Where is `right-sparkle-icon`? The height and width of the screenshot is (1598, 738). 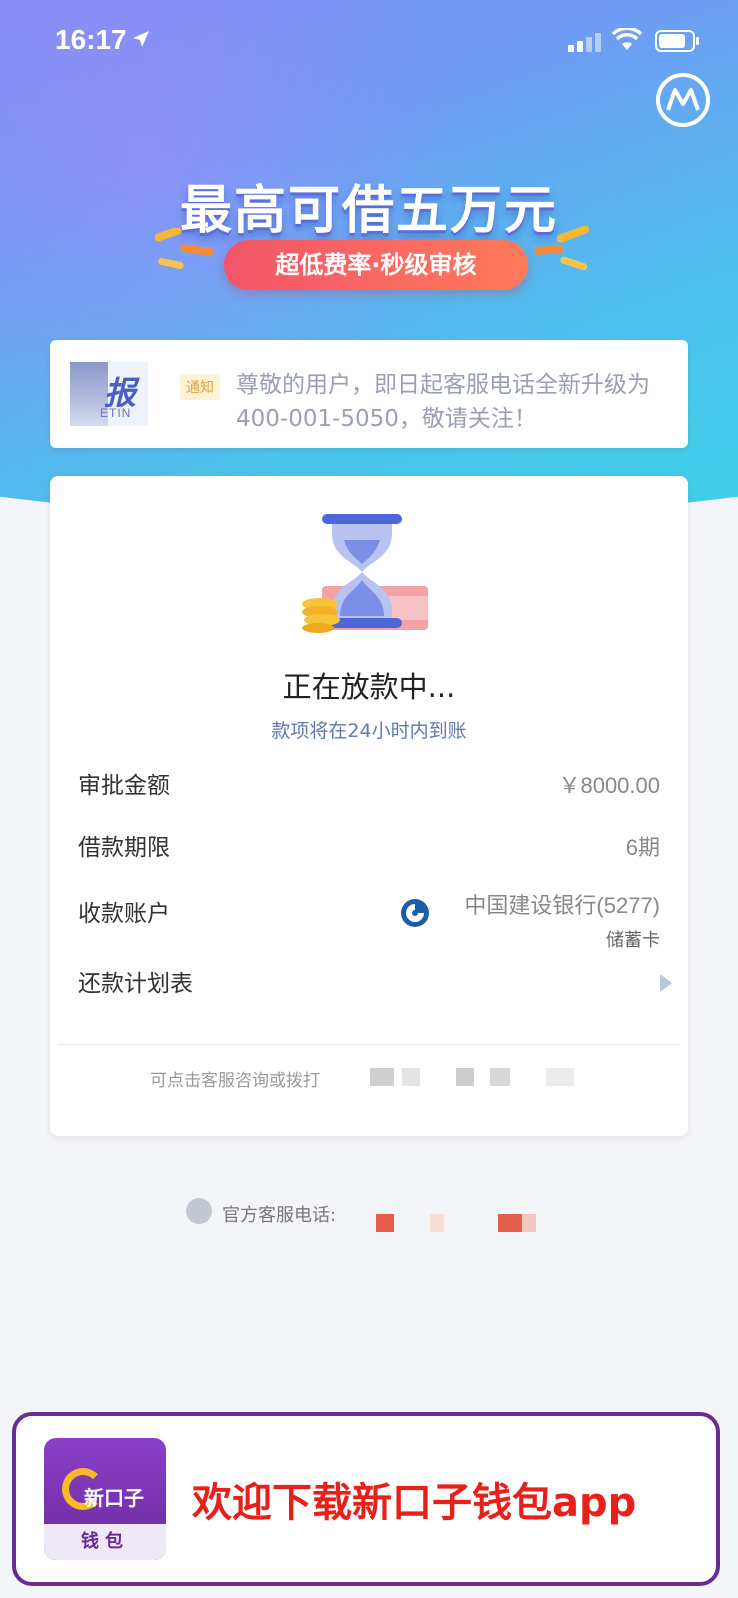 right-sparkle-icon is located at coordinates (562, 248).